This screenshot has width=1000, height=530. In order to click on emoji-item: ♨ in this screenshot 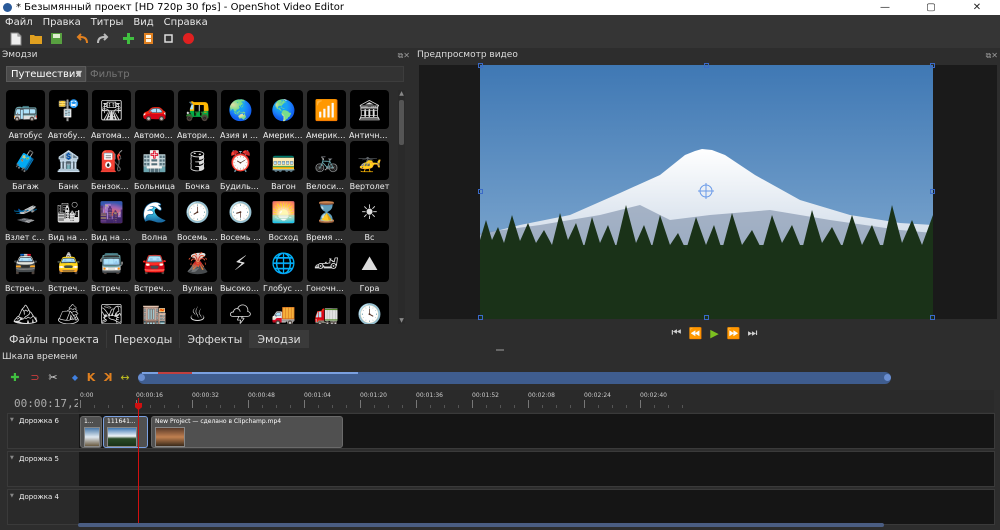, I will do `click(197, 309)`.